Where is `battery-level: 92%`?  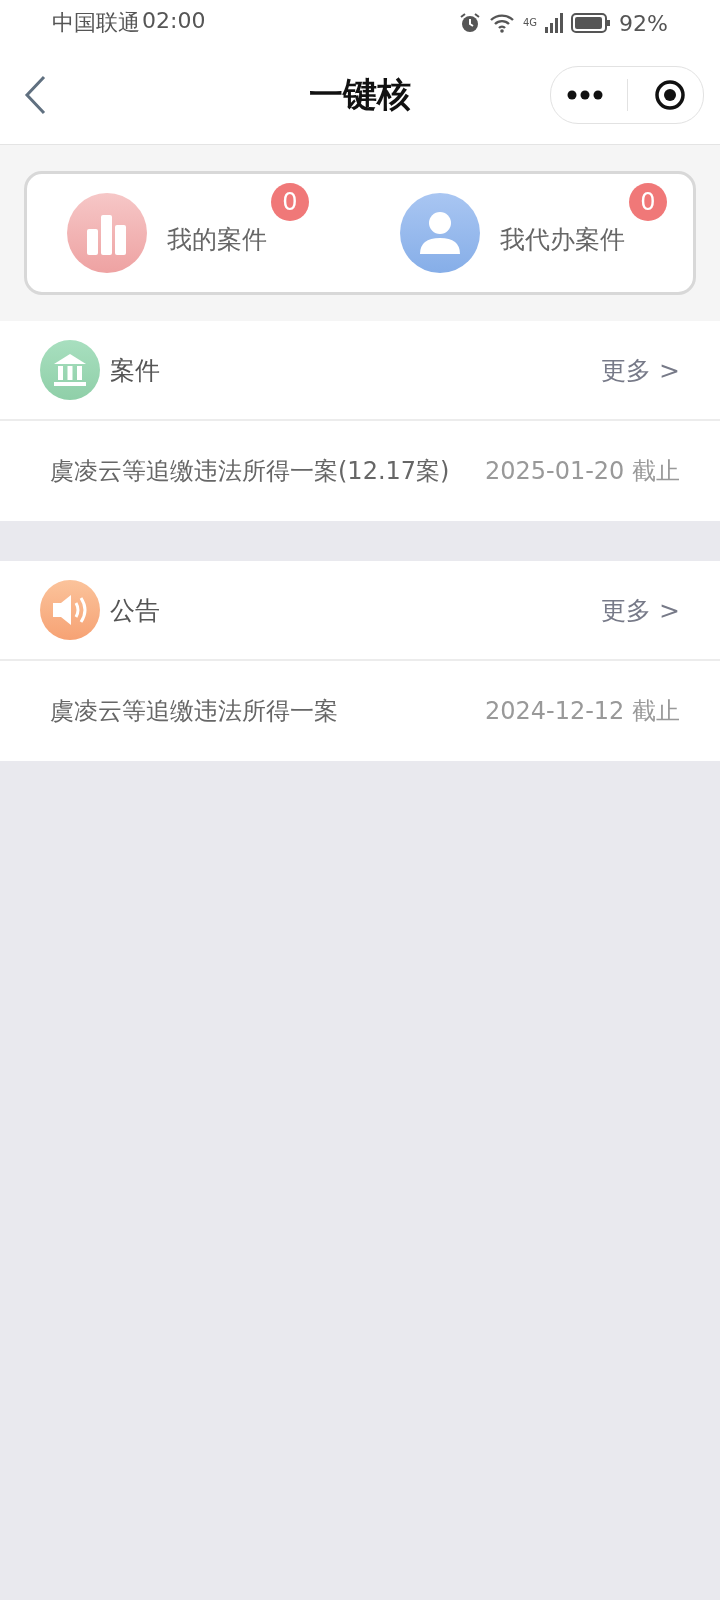 battery-level: 92% is located at coordinates (643, 23).